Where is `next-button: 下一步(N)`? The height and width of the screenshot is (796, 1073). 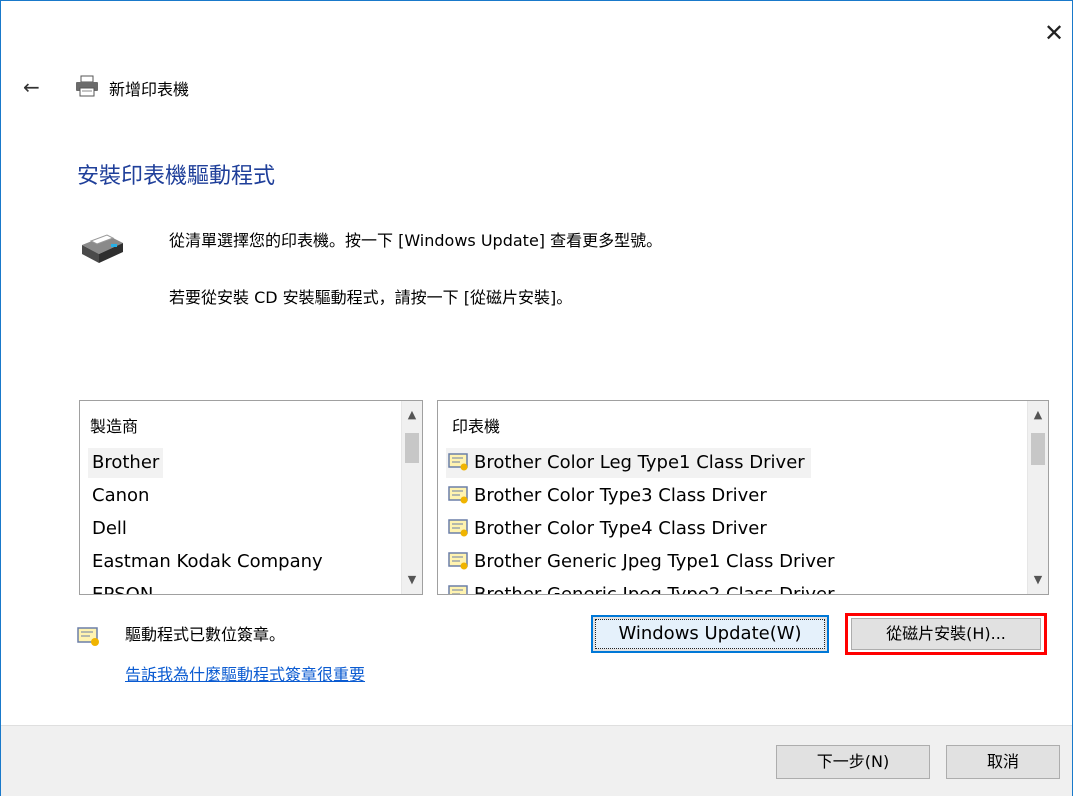
next-button: 下一步(N) is located at coordinates (853, 762).